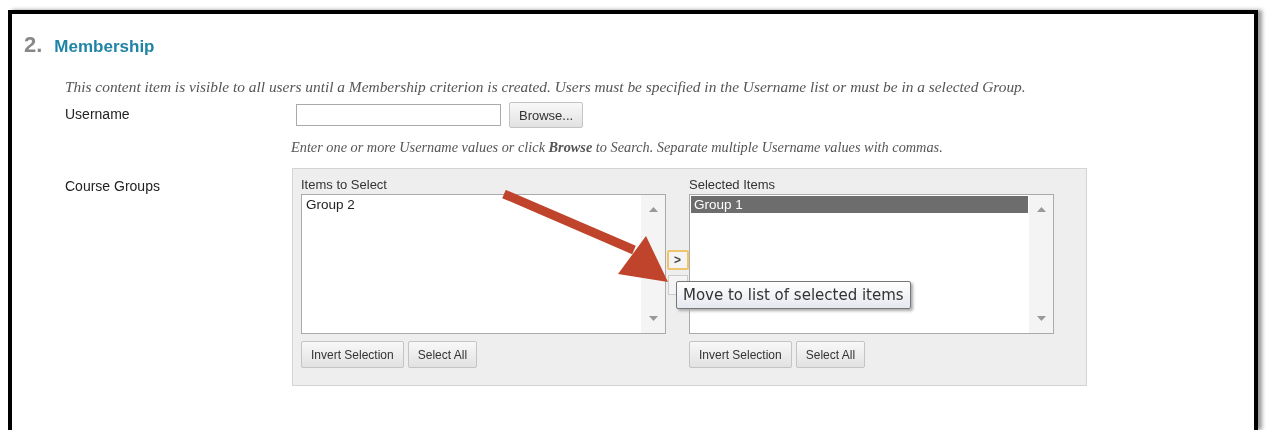  I want to click on hint-text: Enter one or more Username values or click Browse to Search. Separate multiple Username values with commas., so click(617, 147).